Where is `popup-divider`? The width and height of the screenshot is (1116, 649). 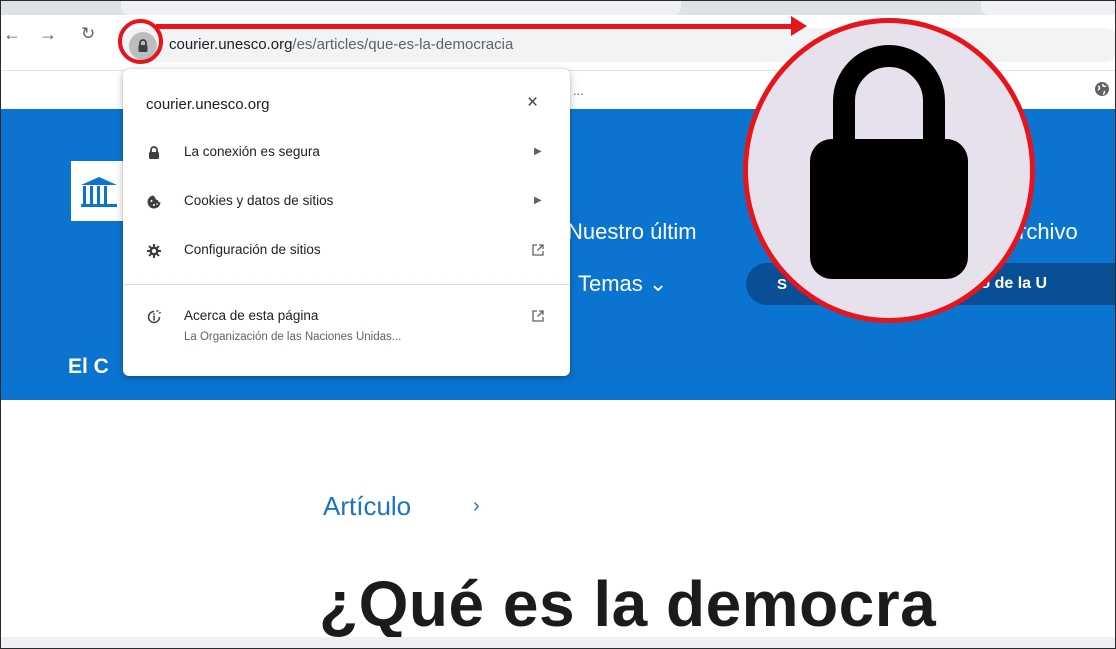
popup-divider is located at coordinates (346, 284).